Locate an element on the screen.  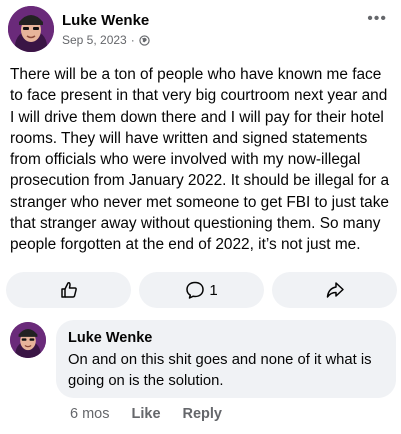
post-author-name: Luke Wenke is located at coordinates (105, 20).